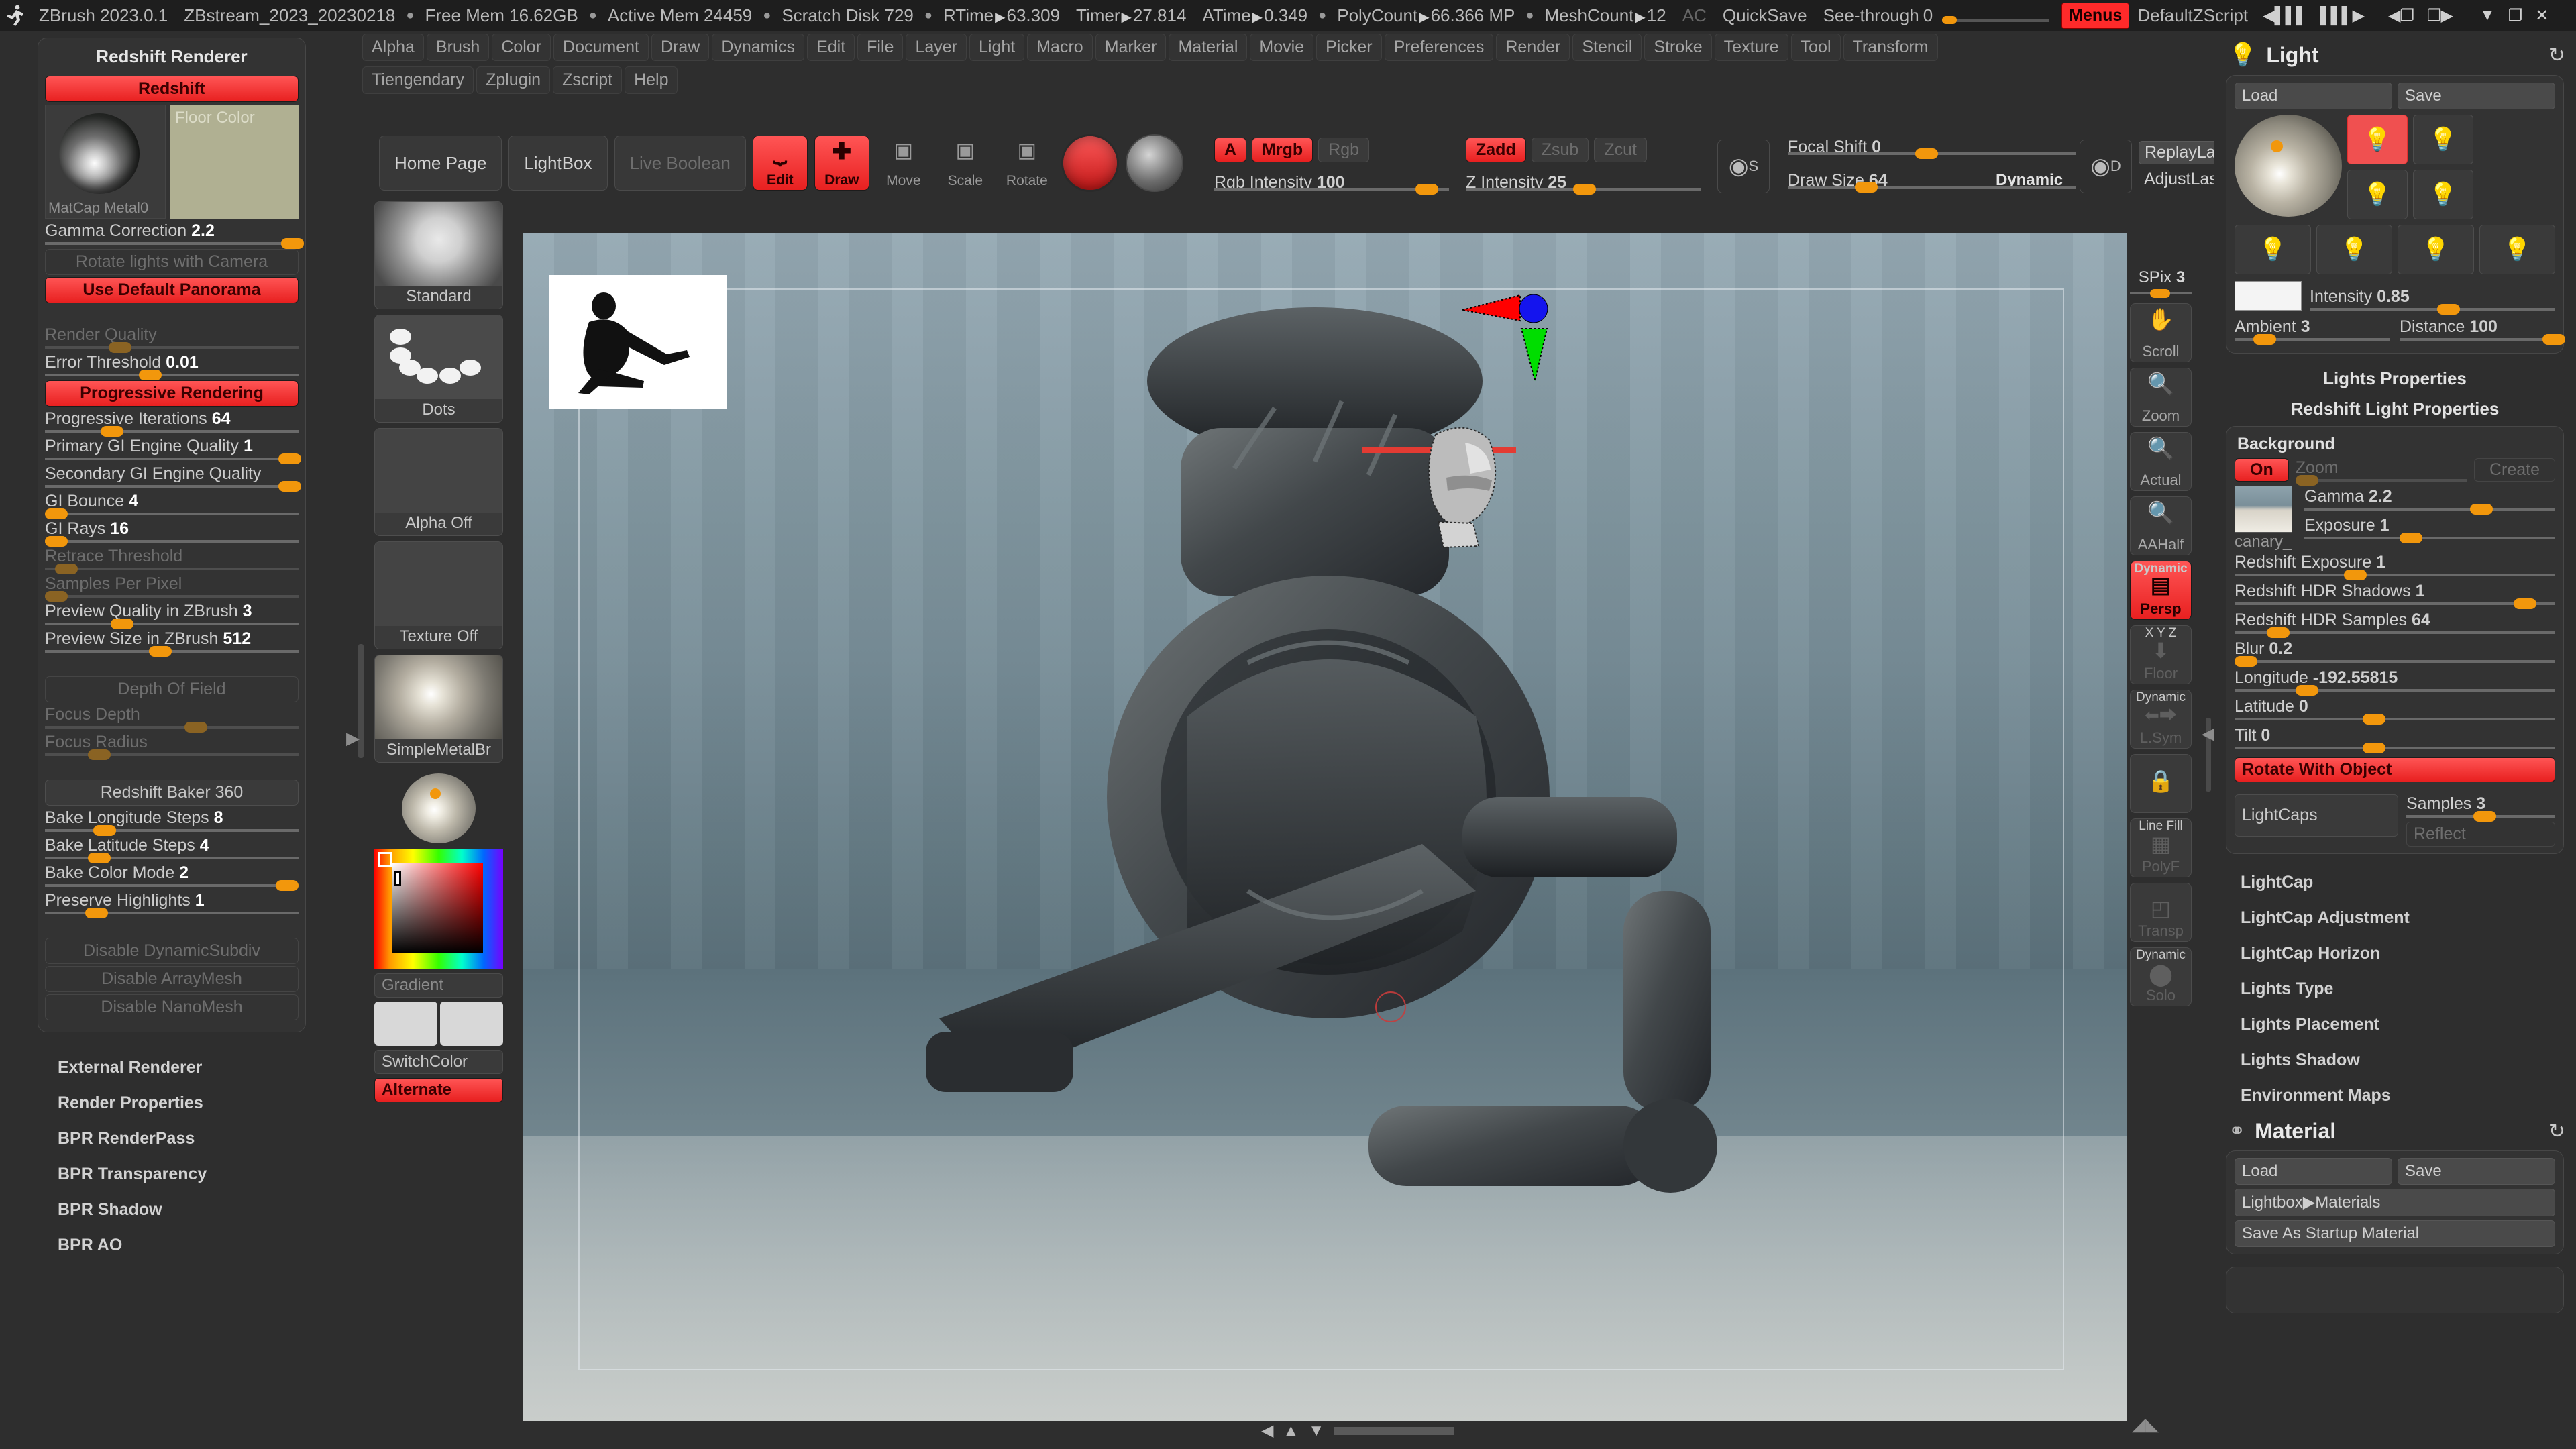 This screenshot has height=1449, width=2576. What do you see at coordinates (2517, 249) in the screenshot?
I see `light-slot-8: 💡` at bounding box center [2517, 249].